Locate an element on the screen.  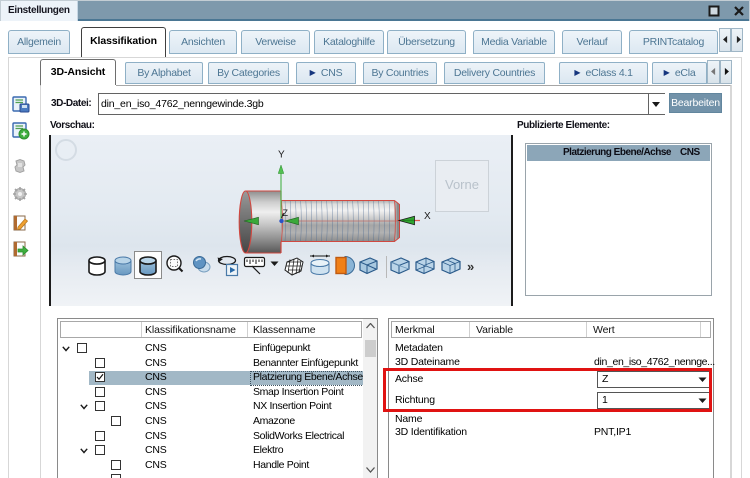
svg-text: Z is located at coordinates (286, 213).